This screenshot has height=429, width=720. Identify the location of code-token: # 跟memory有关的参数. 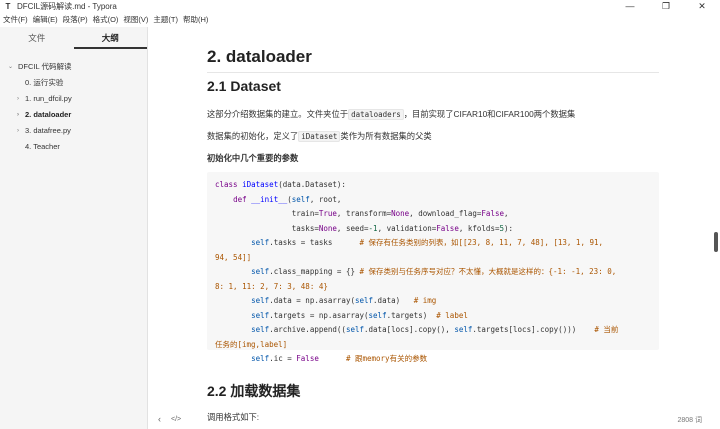
(386, 358).